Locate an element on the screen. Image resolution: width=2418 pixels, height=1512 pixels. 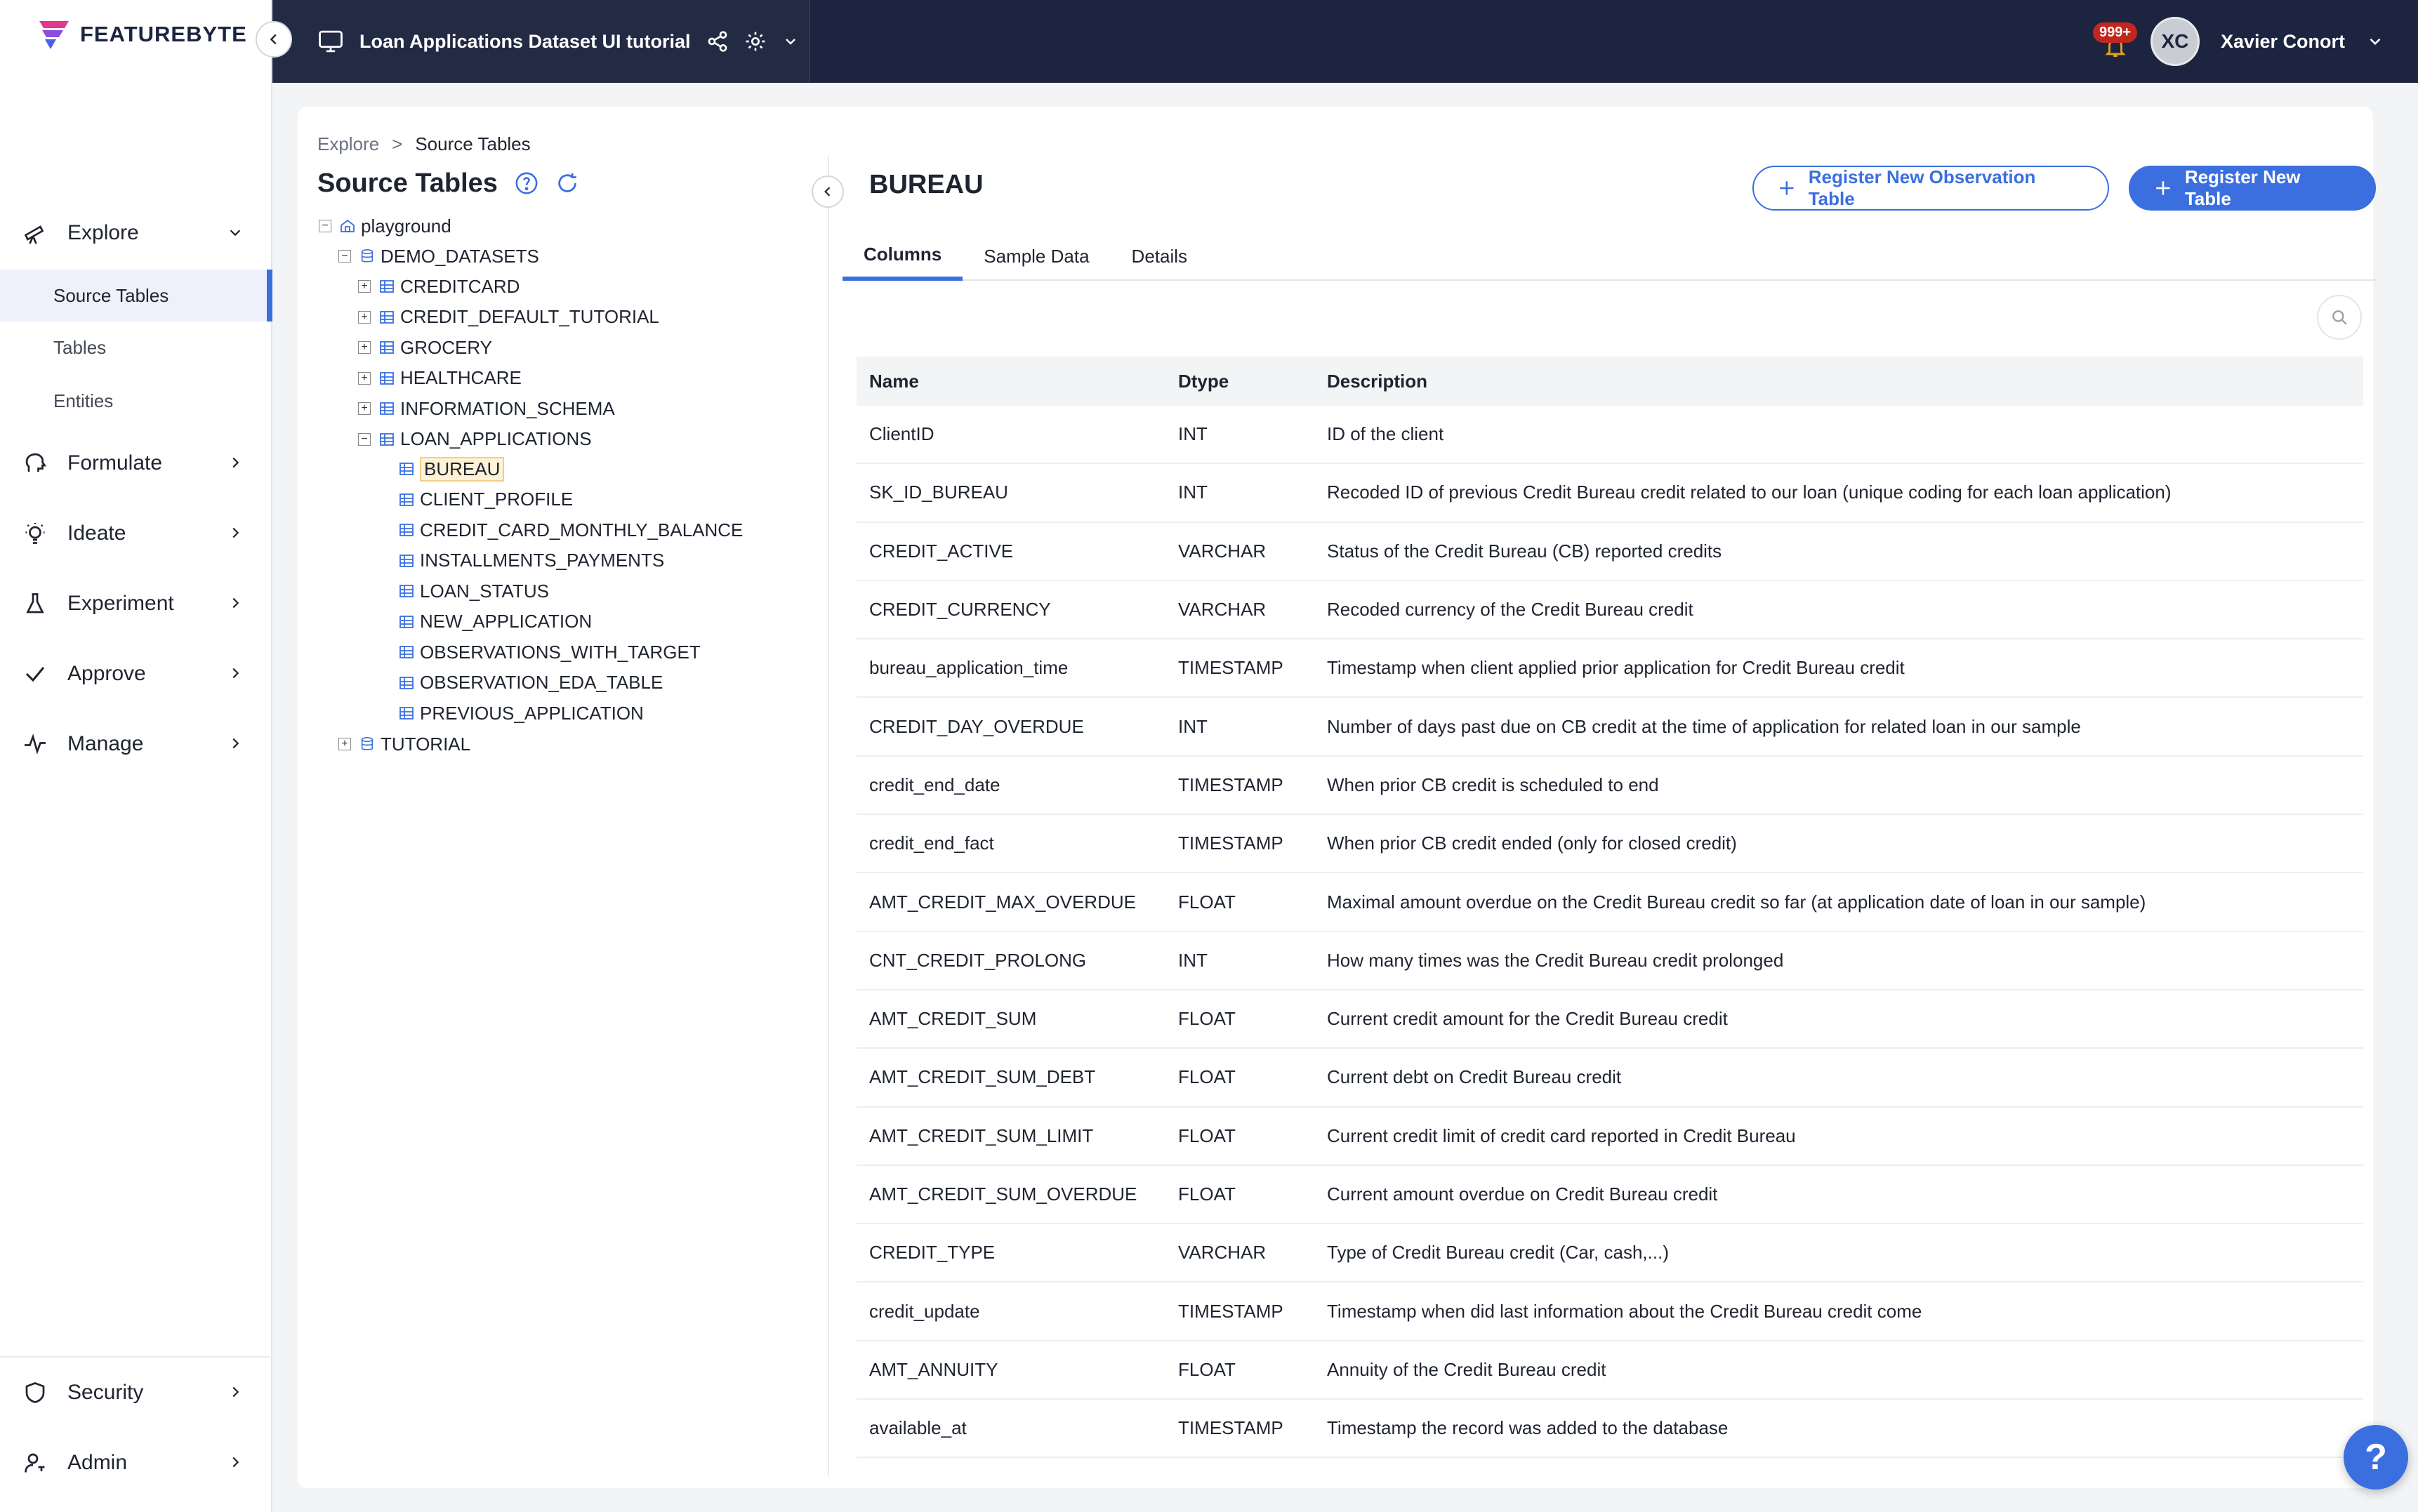
featurebyte-logo-icon is located at coordinates (54, 35).